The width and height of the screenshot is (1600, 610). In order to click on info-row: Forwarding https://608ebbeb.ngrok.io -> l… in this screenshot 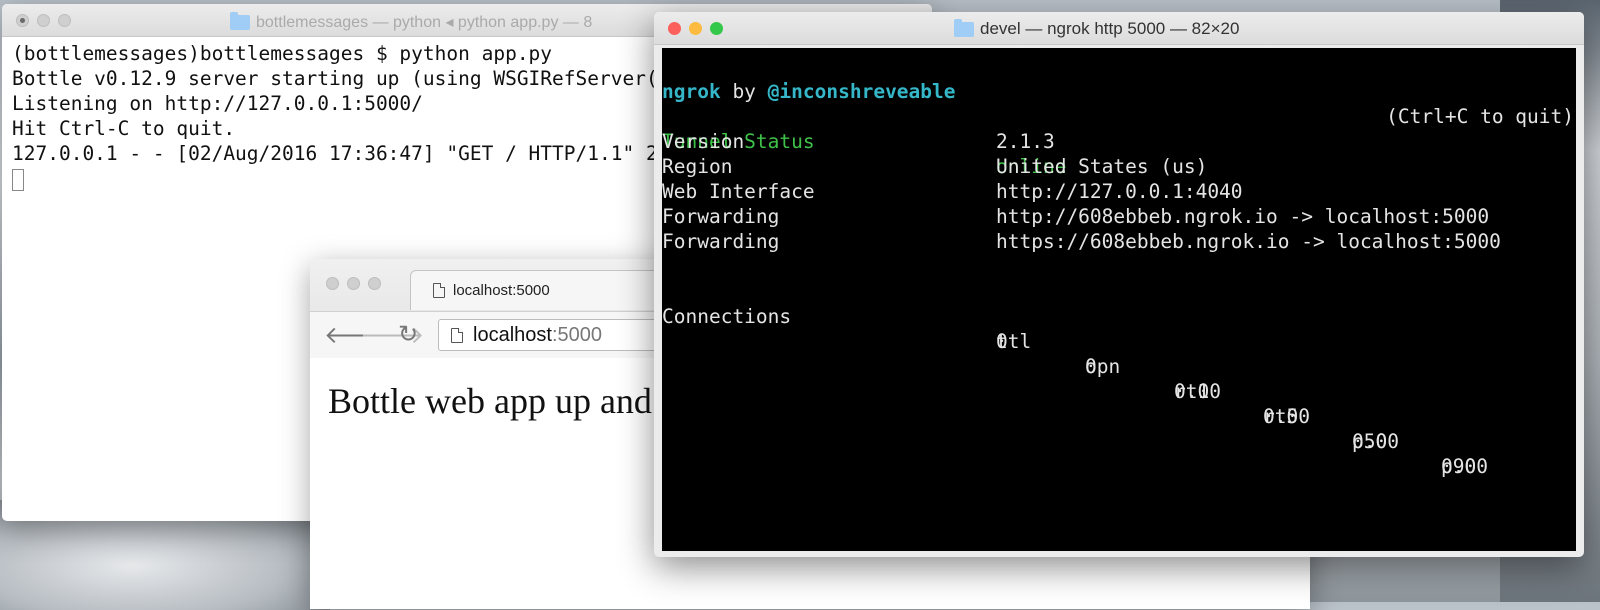, I will do `click(1119, 241)`.